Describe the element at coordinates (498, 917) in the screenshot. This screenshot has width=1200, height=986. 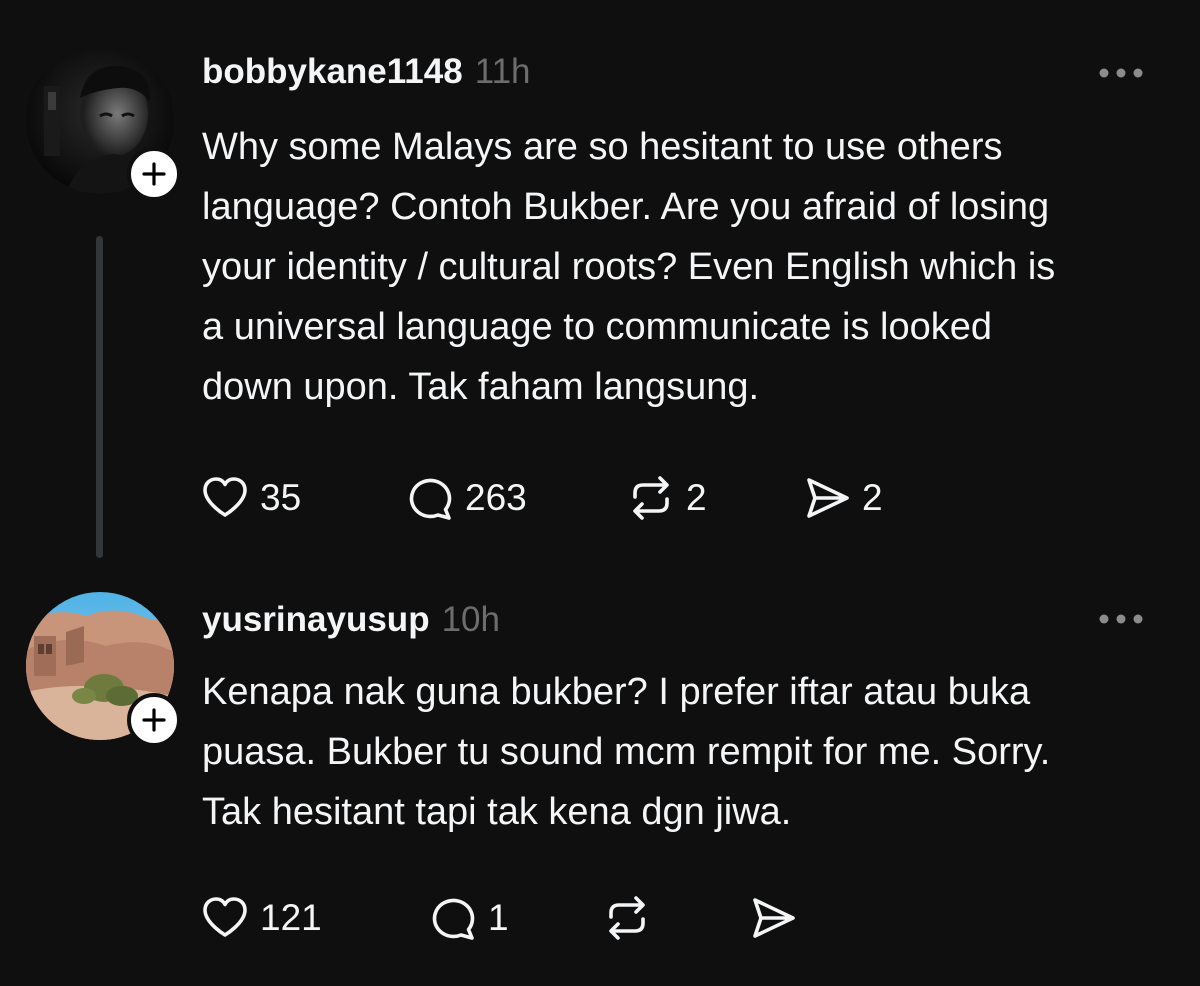
I see `reply-count: 1` at that location.